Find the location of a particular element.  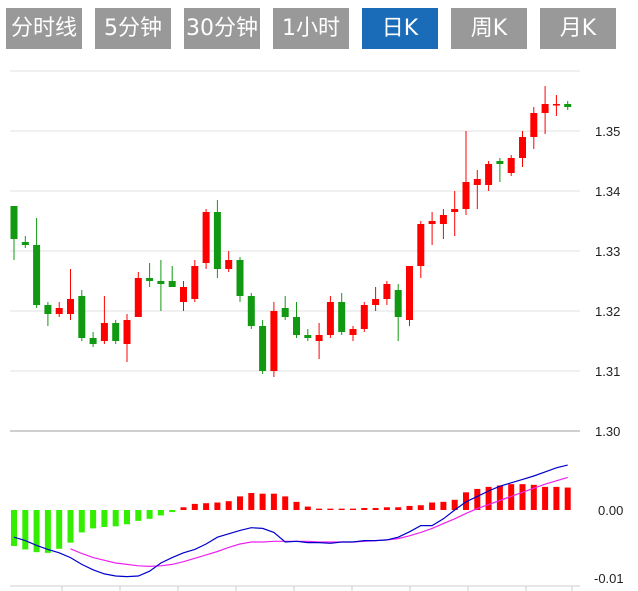

tab-fenshi: 分时线 is located at coordinates (44, 28).